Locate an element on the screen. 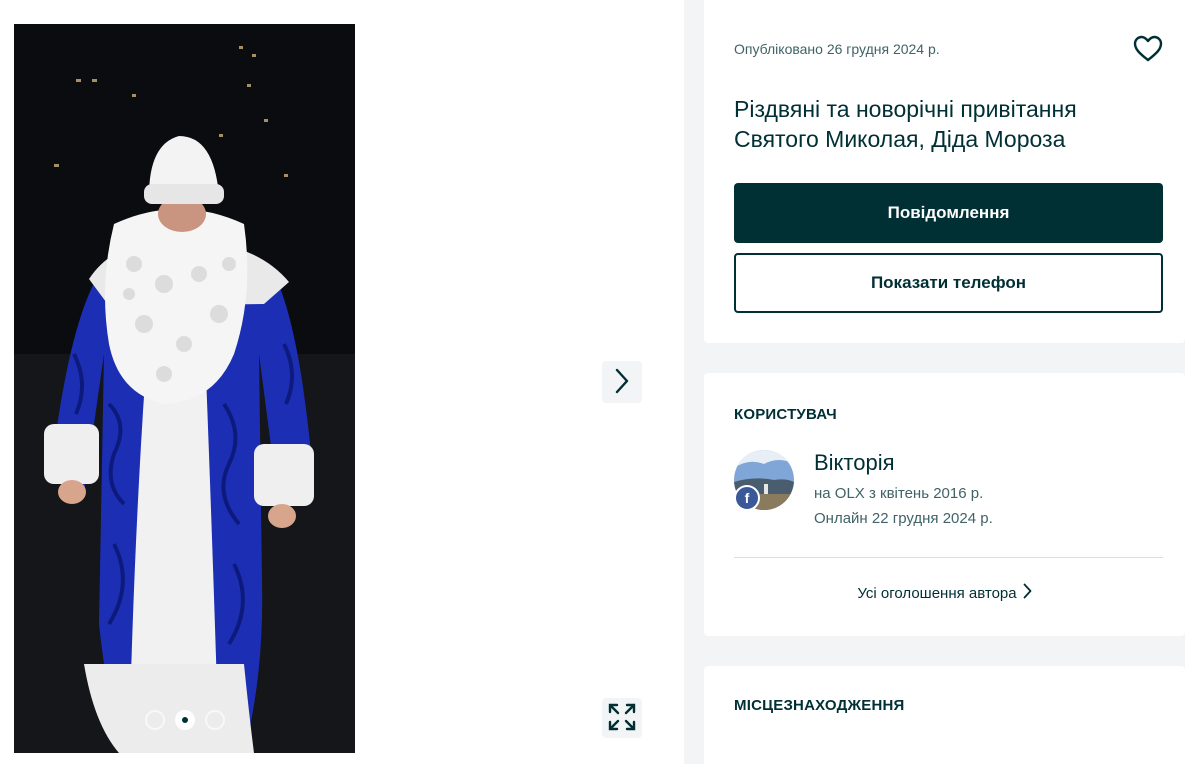  divider is located at coordinates (948, 557).